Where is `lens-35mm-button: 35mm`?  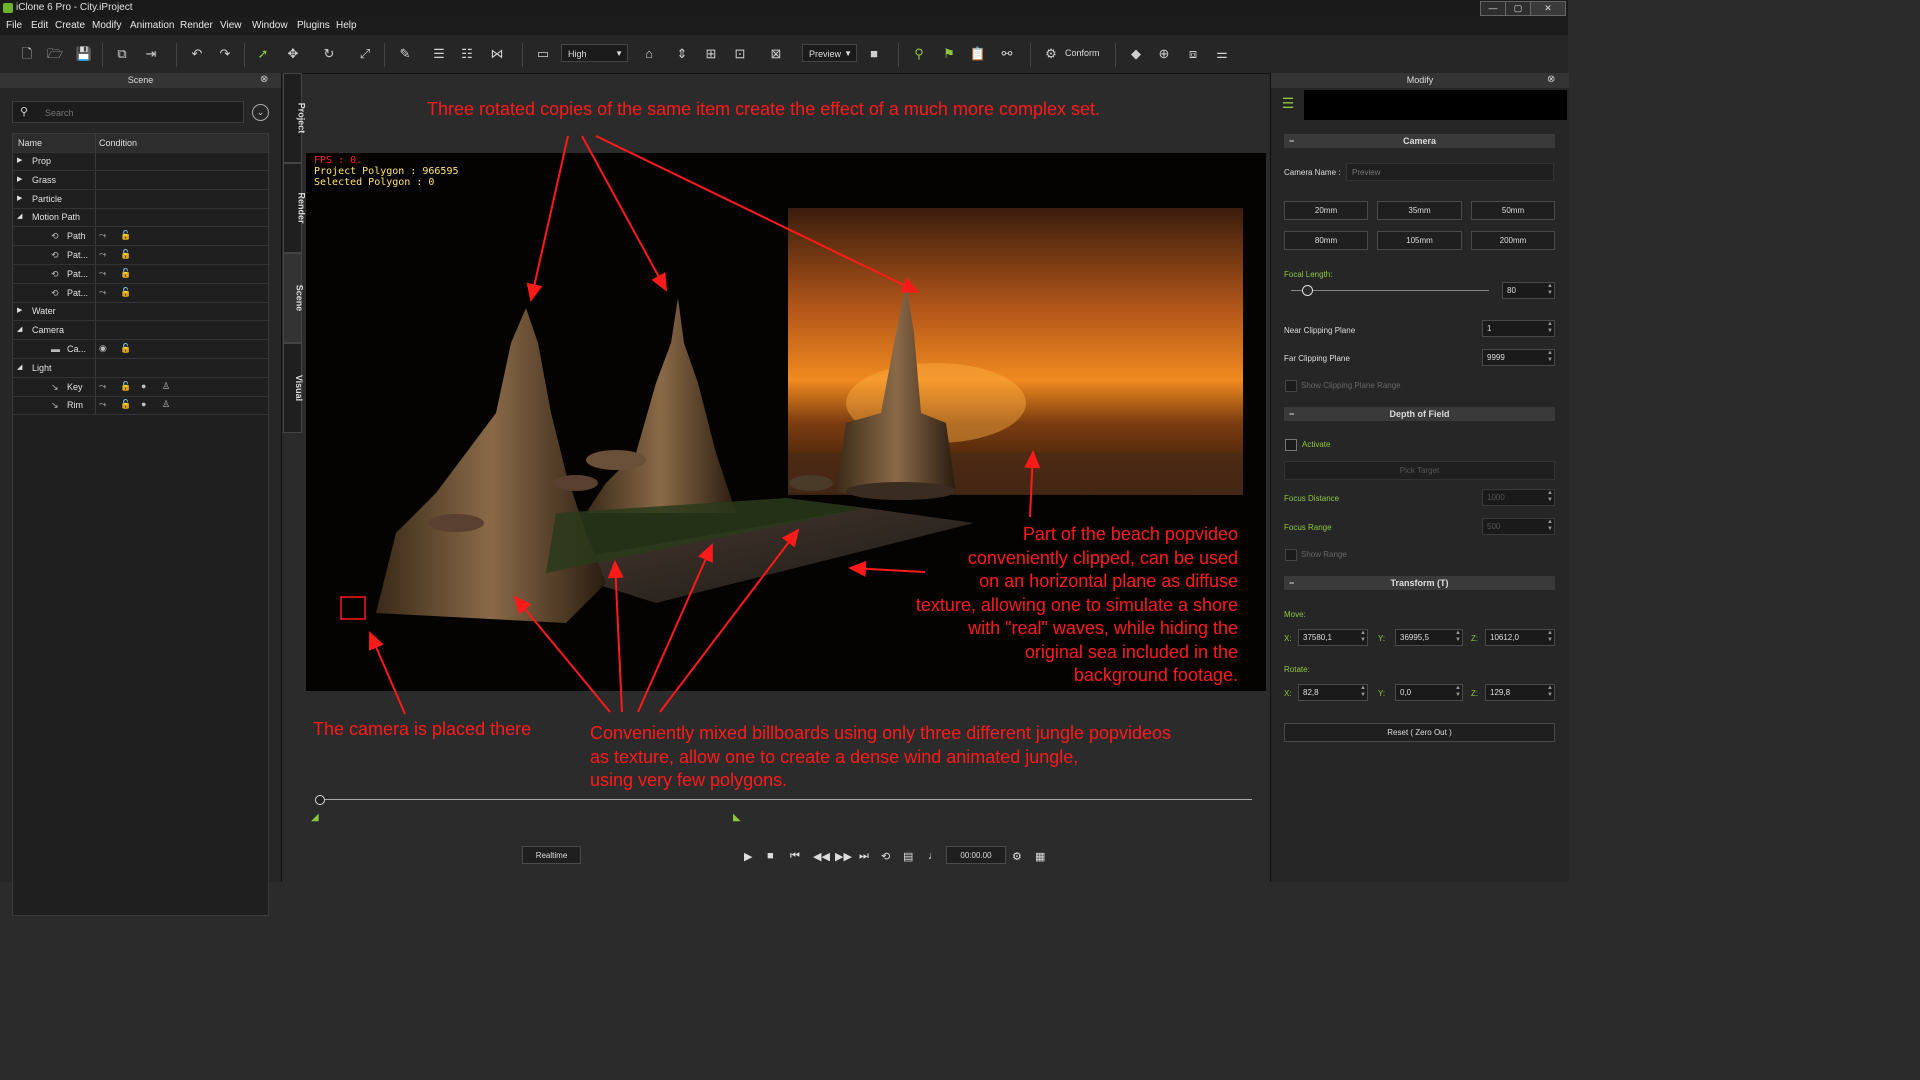
lens-35mm-button: 35mm is located at coordinates (1419, 210).